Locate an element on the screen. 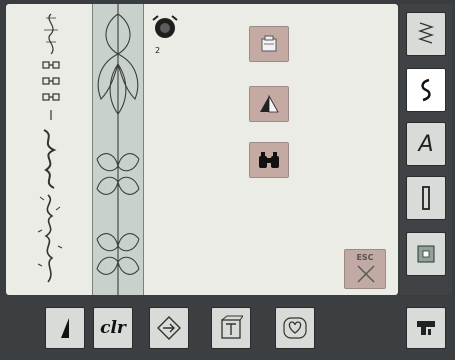 The image size is (455, 360). close-icon is located at coordinates (366, 274).